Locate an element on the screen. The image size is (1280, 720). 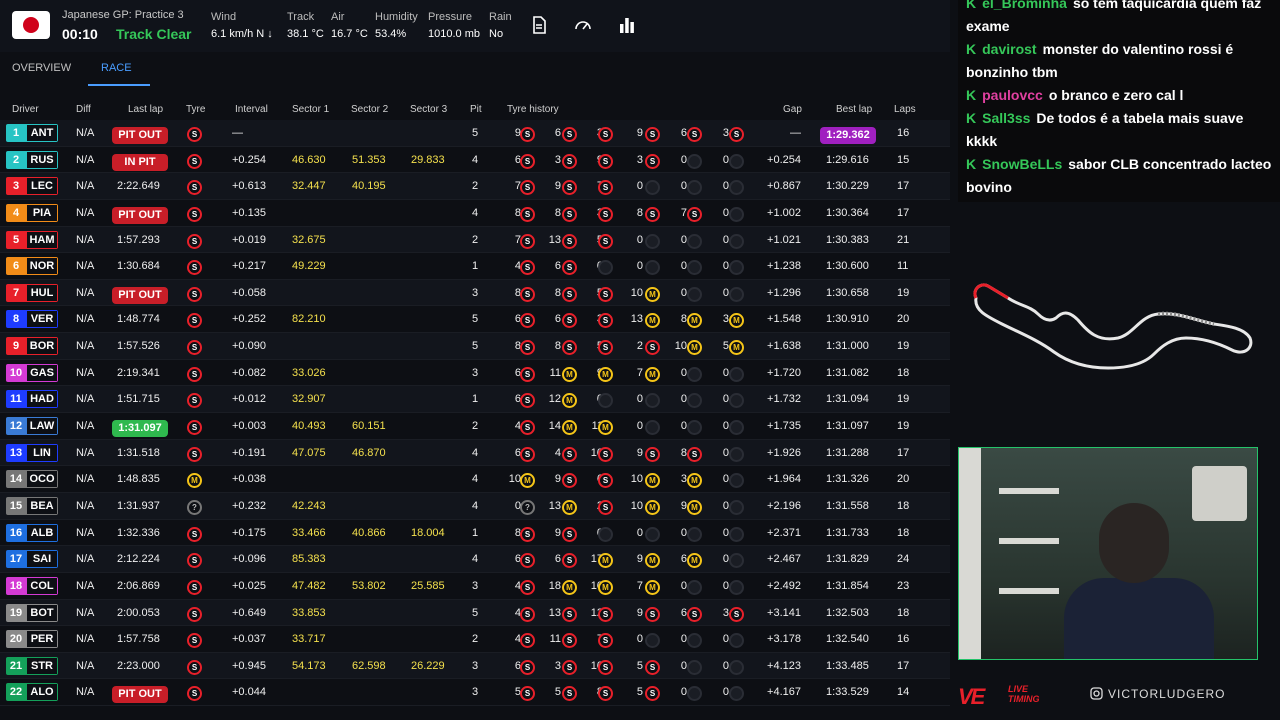
last-lap: 1:57.526 is located at coordinates (138, 346).